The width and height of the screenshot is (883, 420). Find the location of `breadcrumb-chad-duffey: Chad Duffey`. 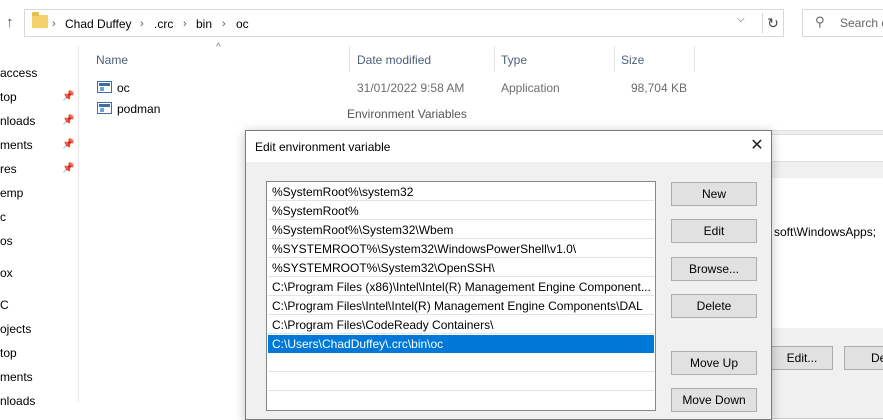

breadcrumb-chad-duffey: Chad Duffey is located at coordinates (98, 24).